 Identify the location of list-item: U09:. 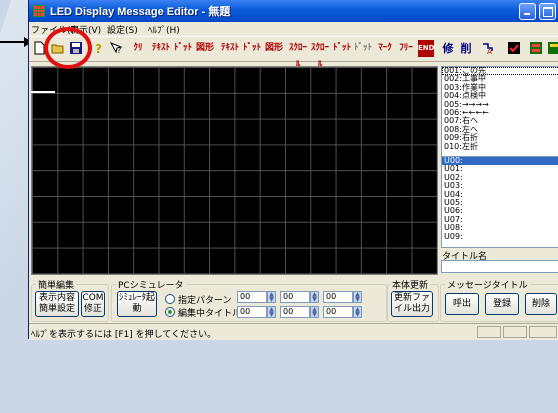
(500, 236).